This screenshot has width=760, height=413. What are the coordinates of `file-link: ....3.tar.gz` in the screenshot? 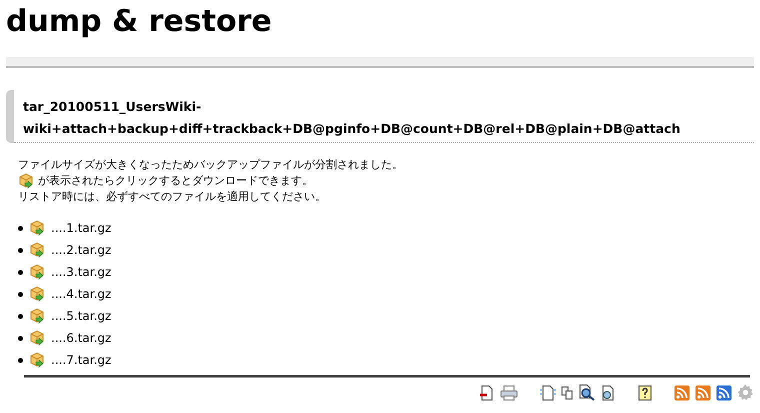 It's located at (81, 272).